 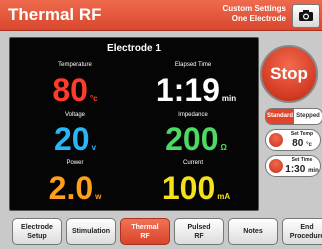 What do you see at coordinates (134, 48) in the screenshot?
I see `electrode-title: Electrode 1` at bounding box center [134, 48].